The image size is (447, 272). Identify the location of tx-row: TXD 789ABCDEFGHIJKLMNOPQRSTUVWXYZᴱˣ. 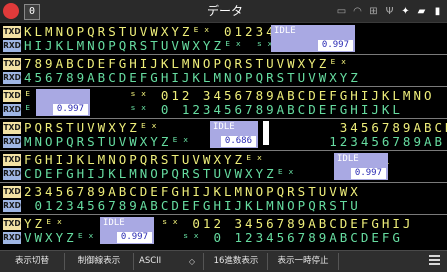
(223, 64).